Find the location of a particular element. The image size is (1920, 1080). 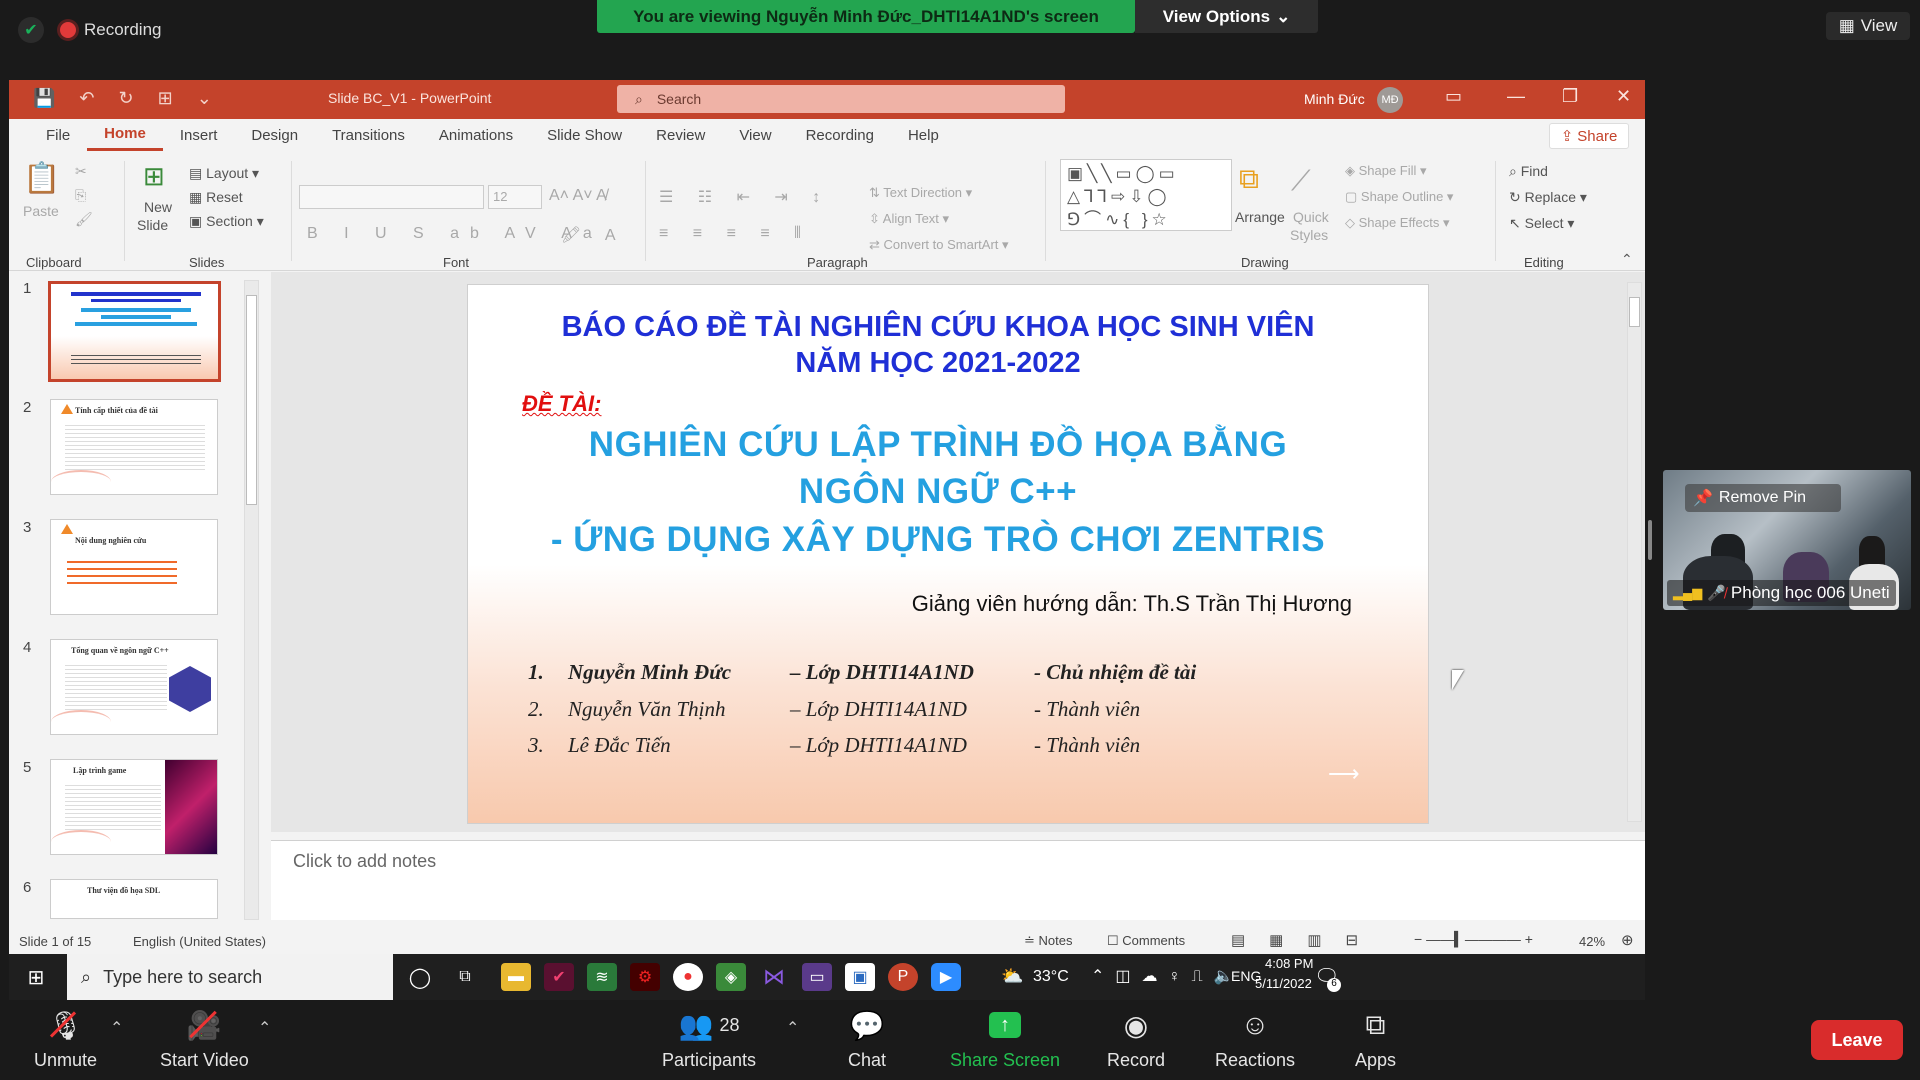

participants-button: 👥 28 Participants is located at coordinates (709, 1039).